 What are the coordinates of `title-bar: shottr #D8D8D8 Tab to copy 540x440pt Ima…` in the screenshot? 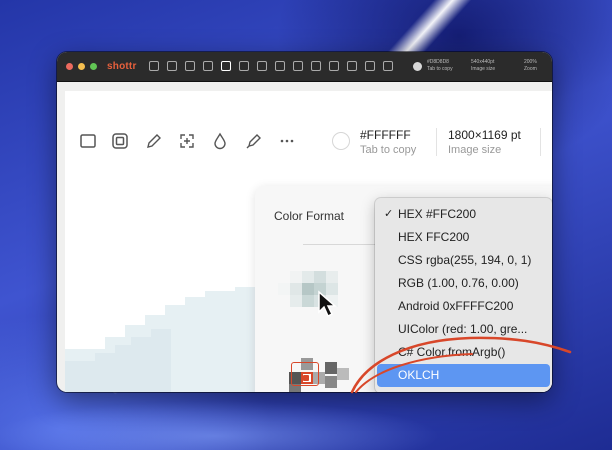 It's located at (304, 67).